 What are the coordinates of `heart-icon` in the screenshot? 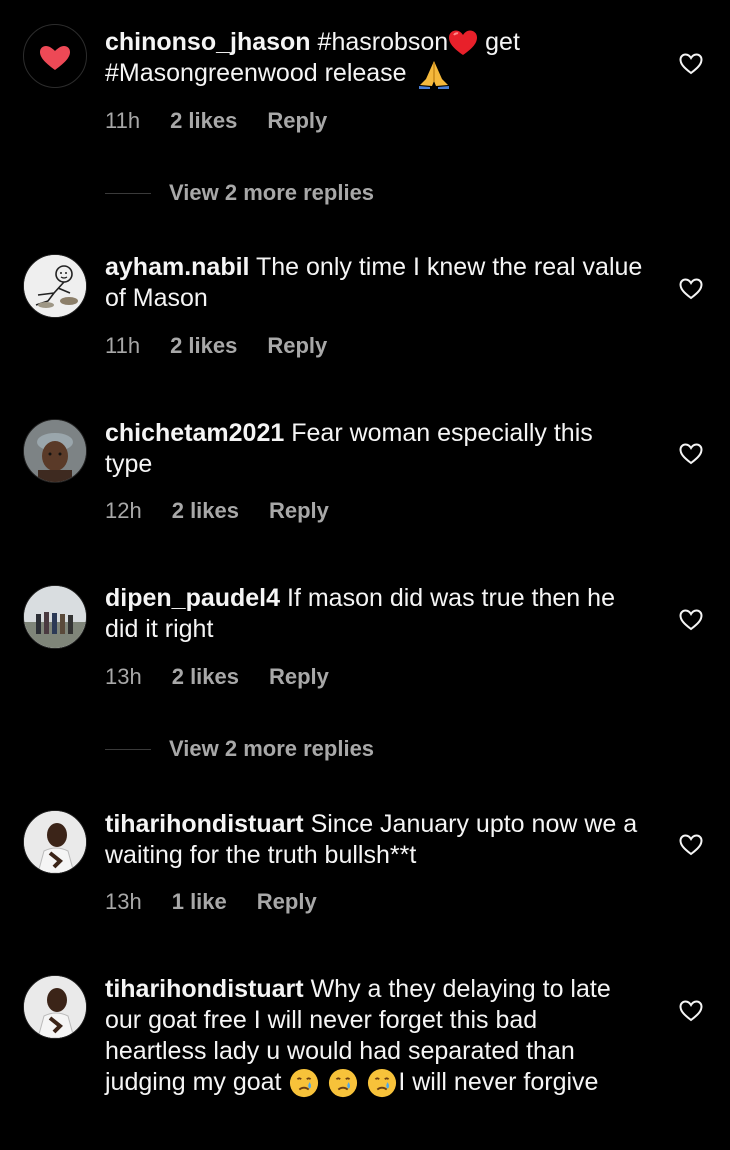 It's located at (55, 58).